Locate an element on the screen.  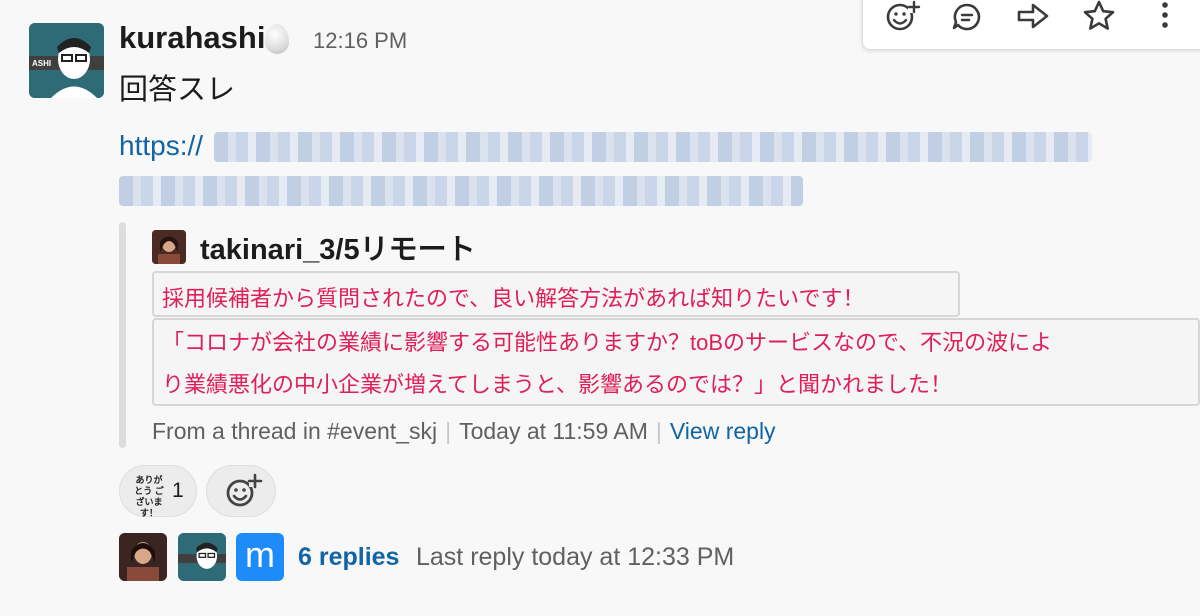
replies-count-link: 6 replies is located at coordinates (348, 557).